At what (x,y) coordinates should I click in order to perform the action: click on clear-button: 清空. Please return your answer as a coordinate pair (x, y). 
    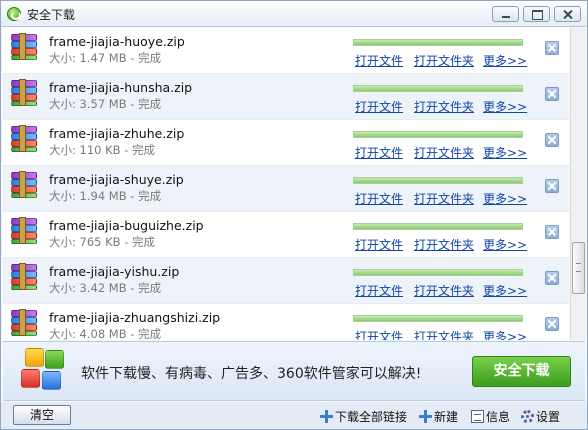
    Looking at the image, I should click on (42, 415).